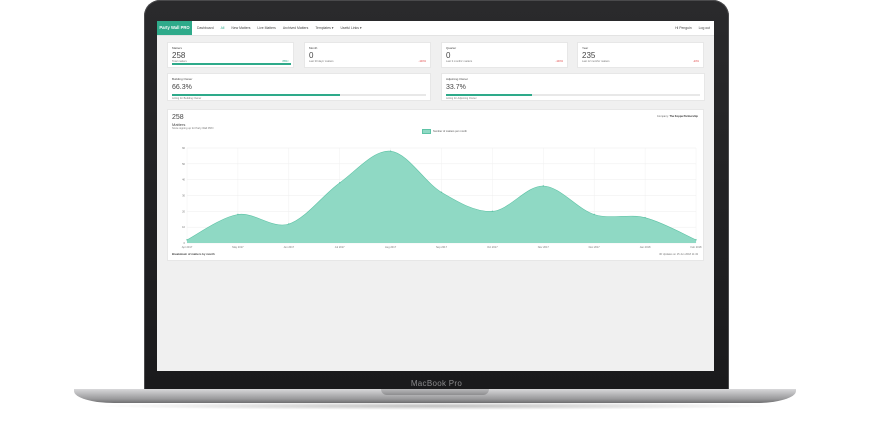 The width and height of the screenshot is (870, 434). I want to click on y-tick-label: 50, so click(183, 164).